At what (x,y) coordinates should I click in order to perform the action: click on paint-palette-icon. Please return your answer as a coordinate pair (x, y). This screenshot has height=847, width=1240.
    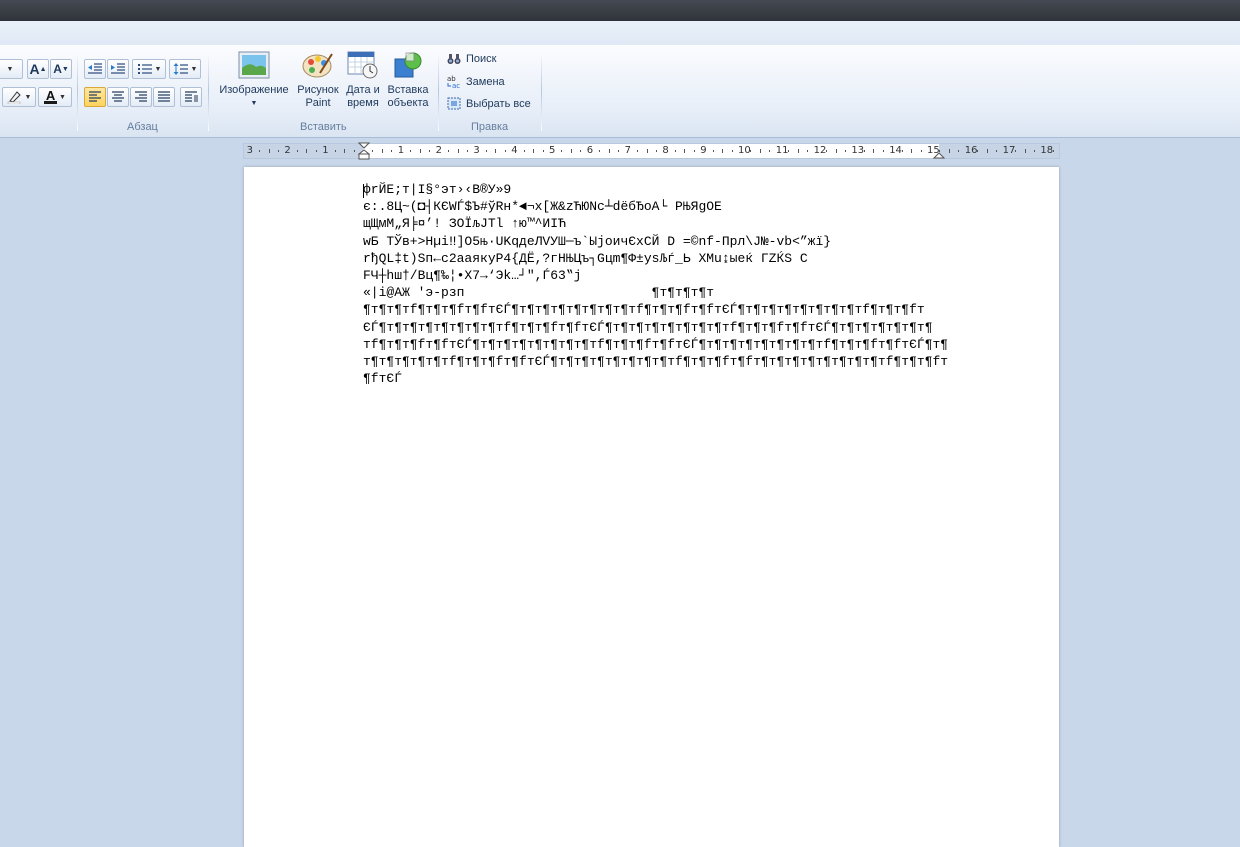
    Looking at the image, I should click on (317, 65).